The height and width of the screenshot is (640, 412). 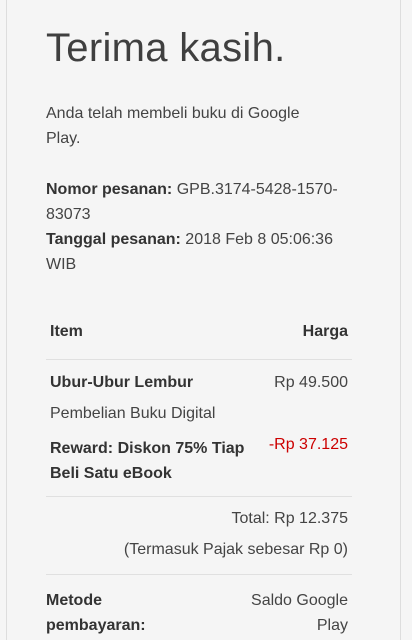 What do you see at coordinates (6, 320) in the screenshot?
I see `left-border` at bounding box center [6, 320].